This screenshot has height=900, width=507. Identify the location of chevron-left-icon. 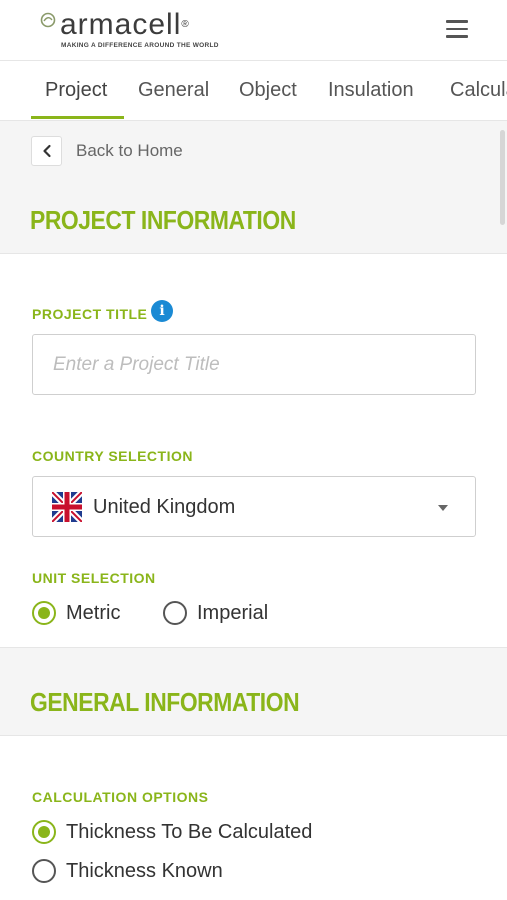
(46, 151).